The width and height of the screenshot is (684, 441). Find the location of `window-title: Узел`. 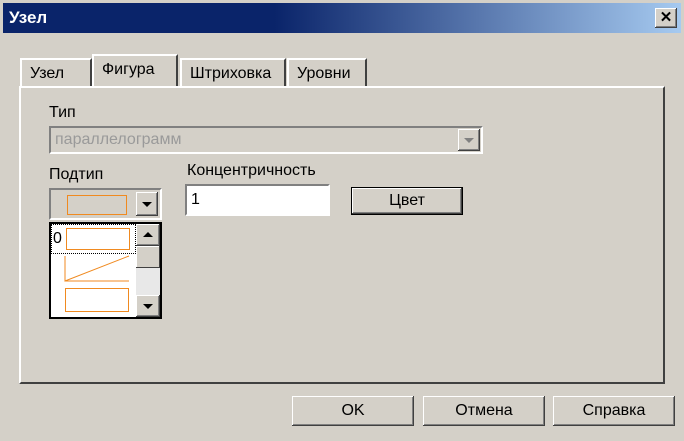

window-title: Узел is located at coordinates (28, 17).